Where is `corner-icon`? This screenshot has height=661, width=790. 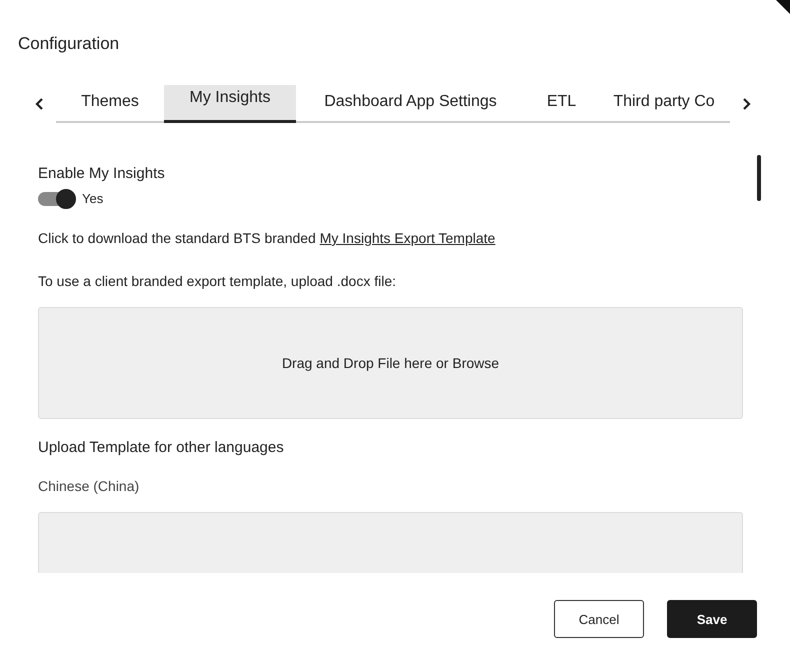 corner-icon is located at coordinates (783, 7).